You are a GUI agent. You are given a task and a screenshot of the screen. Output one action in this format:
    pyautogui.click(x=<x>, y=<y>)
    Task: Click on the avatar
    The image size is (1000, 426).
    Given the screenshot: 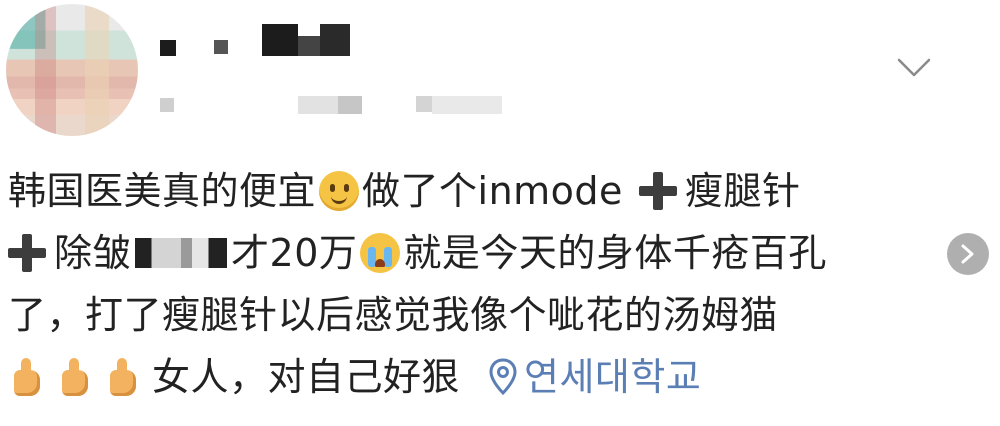 What is the action you would take?
    pyautogui.click(x=72, y=70)
    